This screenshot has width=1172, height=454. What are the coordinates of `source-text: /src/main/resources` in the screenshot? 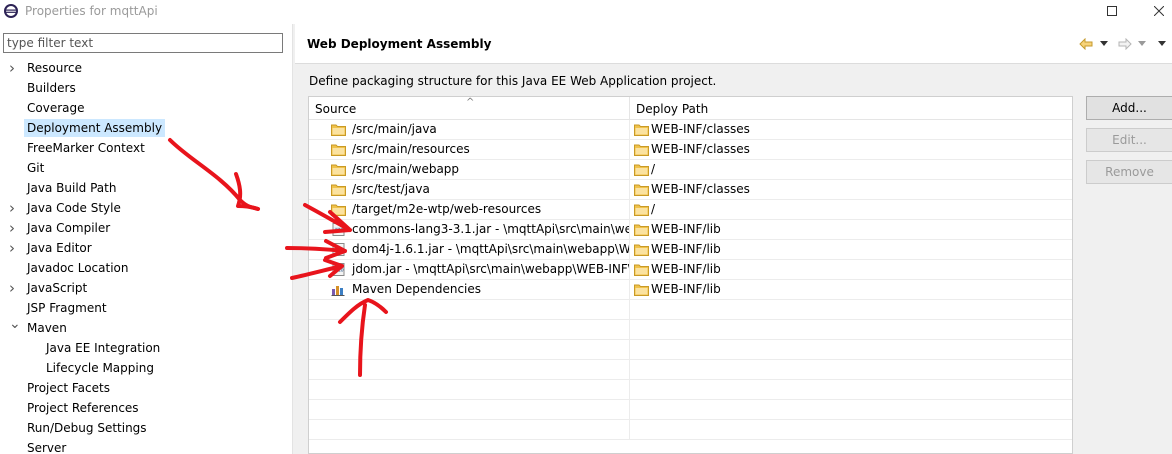 It's located at (411, 149).